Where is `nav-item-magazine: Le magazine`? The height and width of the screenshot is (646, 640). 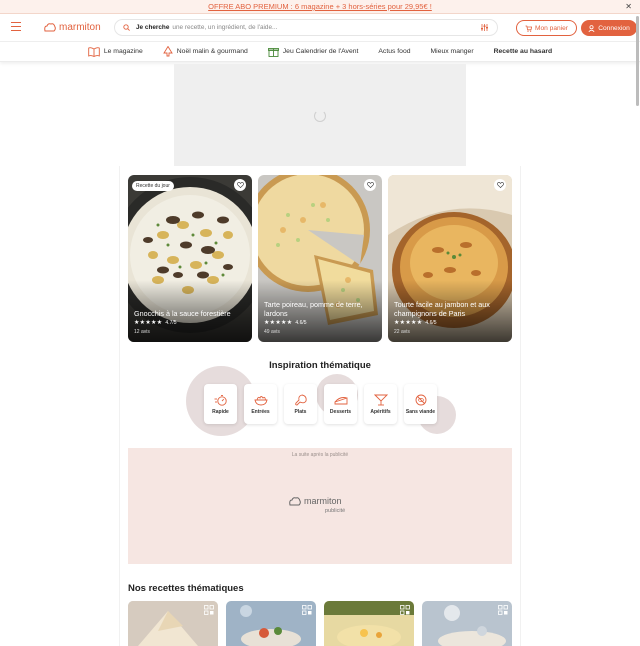
nav-item-magazine: Le magazine is located at coordinates (115, 51).